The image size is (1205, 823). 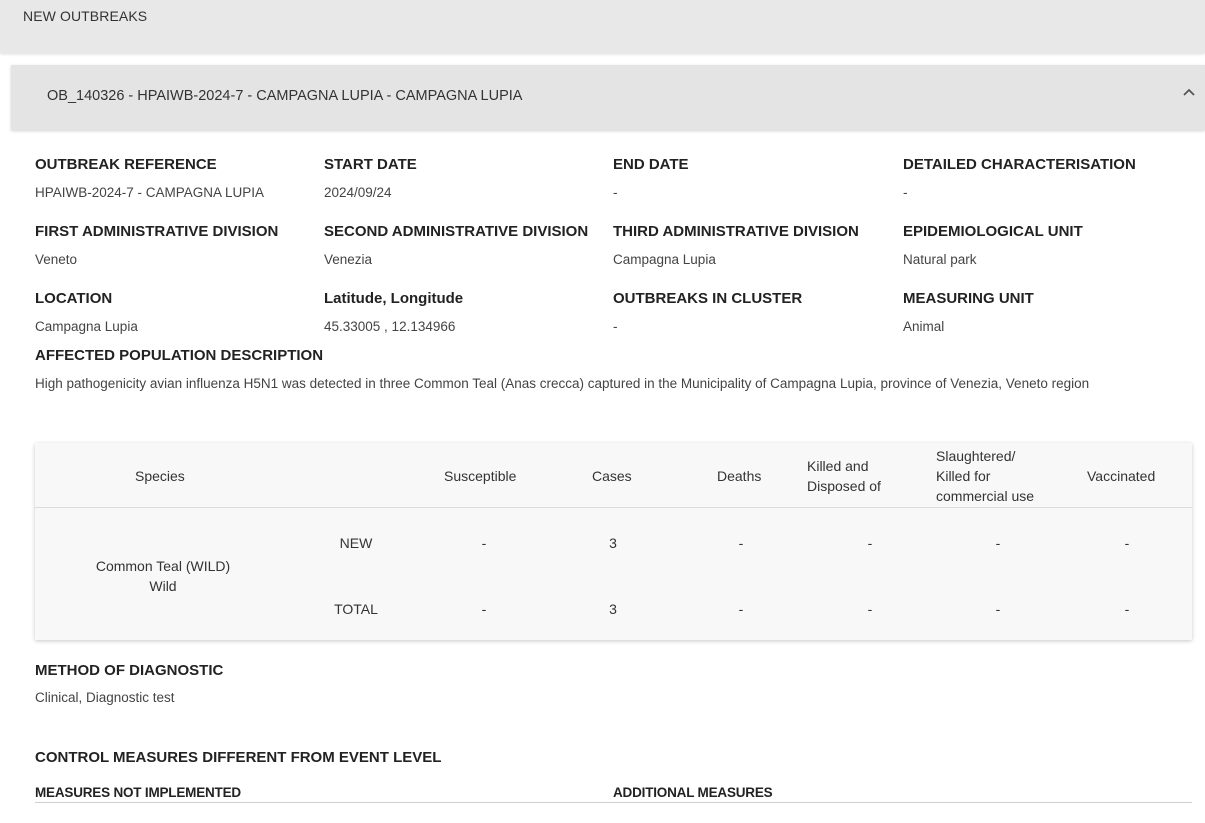 What do you see at coordinates (466, 312) in the screenshot?
I see `field-lat-lon: Latitude, Longitude 45.33005 , 12.134966` at bounding box center [466, 312].